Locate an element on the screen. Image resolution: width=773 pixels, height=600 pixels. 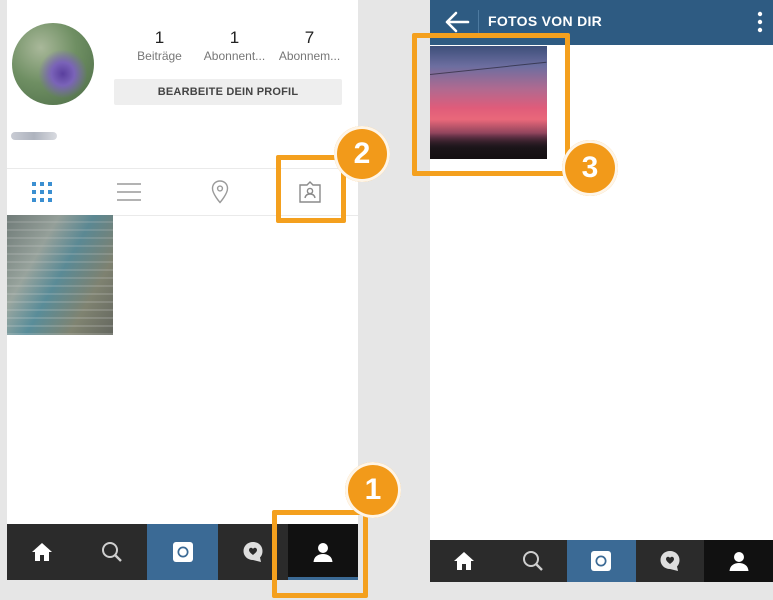
grid-icon is located at coordinates (42, 192).